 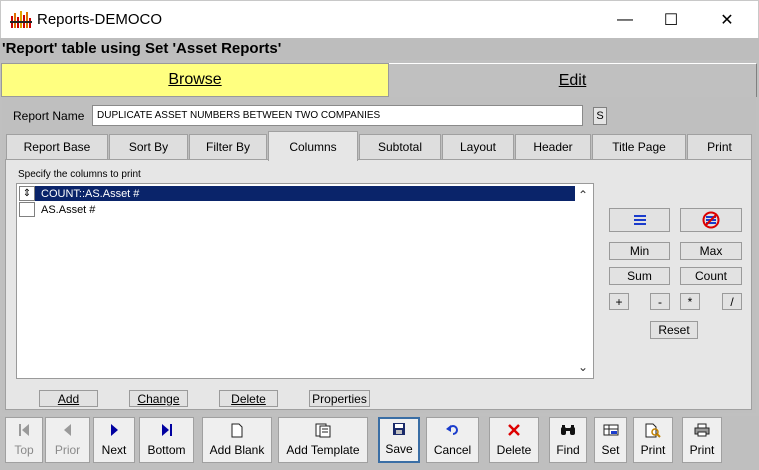 I want to click on properties-button: Properties, so click(x=339, y=398).